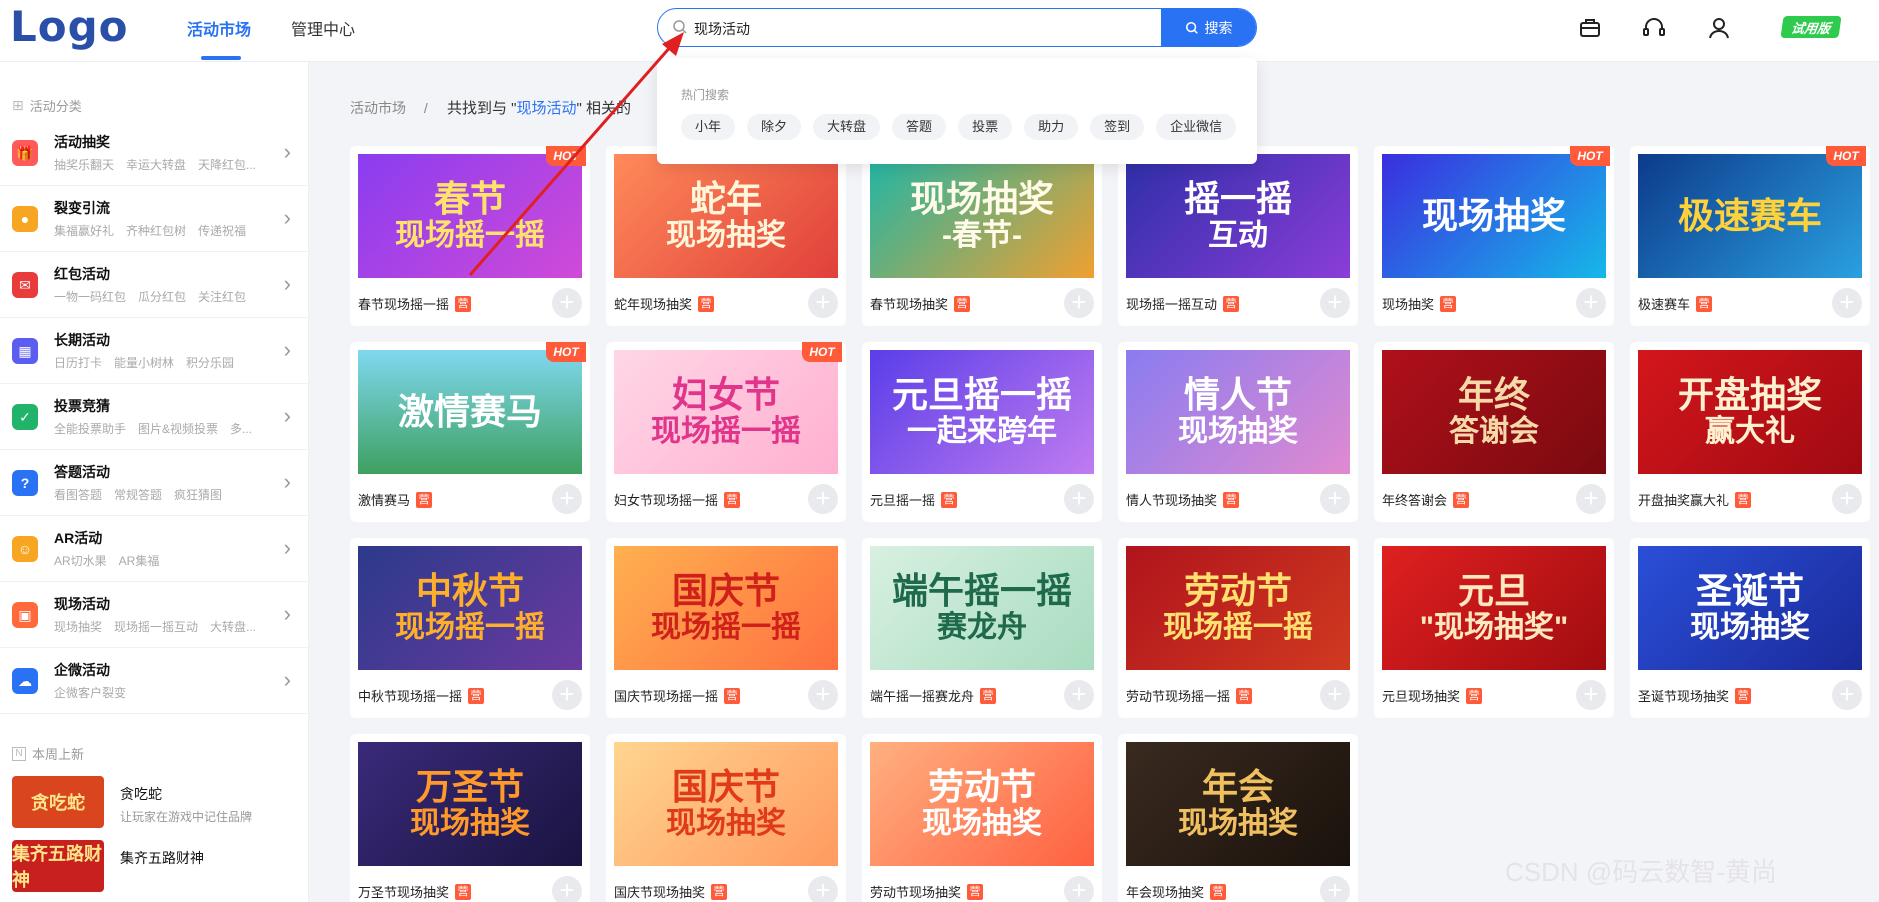 Image resolution: width=1879 pixels, height=902 pixels. I want to click on activity-card: 极速赛车 HOT 极速赛车营 +, so click(1750, 236).